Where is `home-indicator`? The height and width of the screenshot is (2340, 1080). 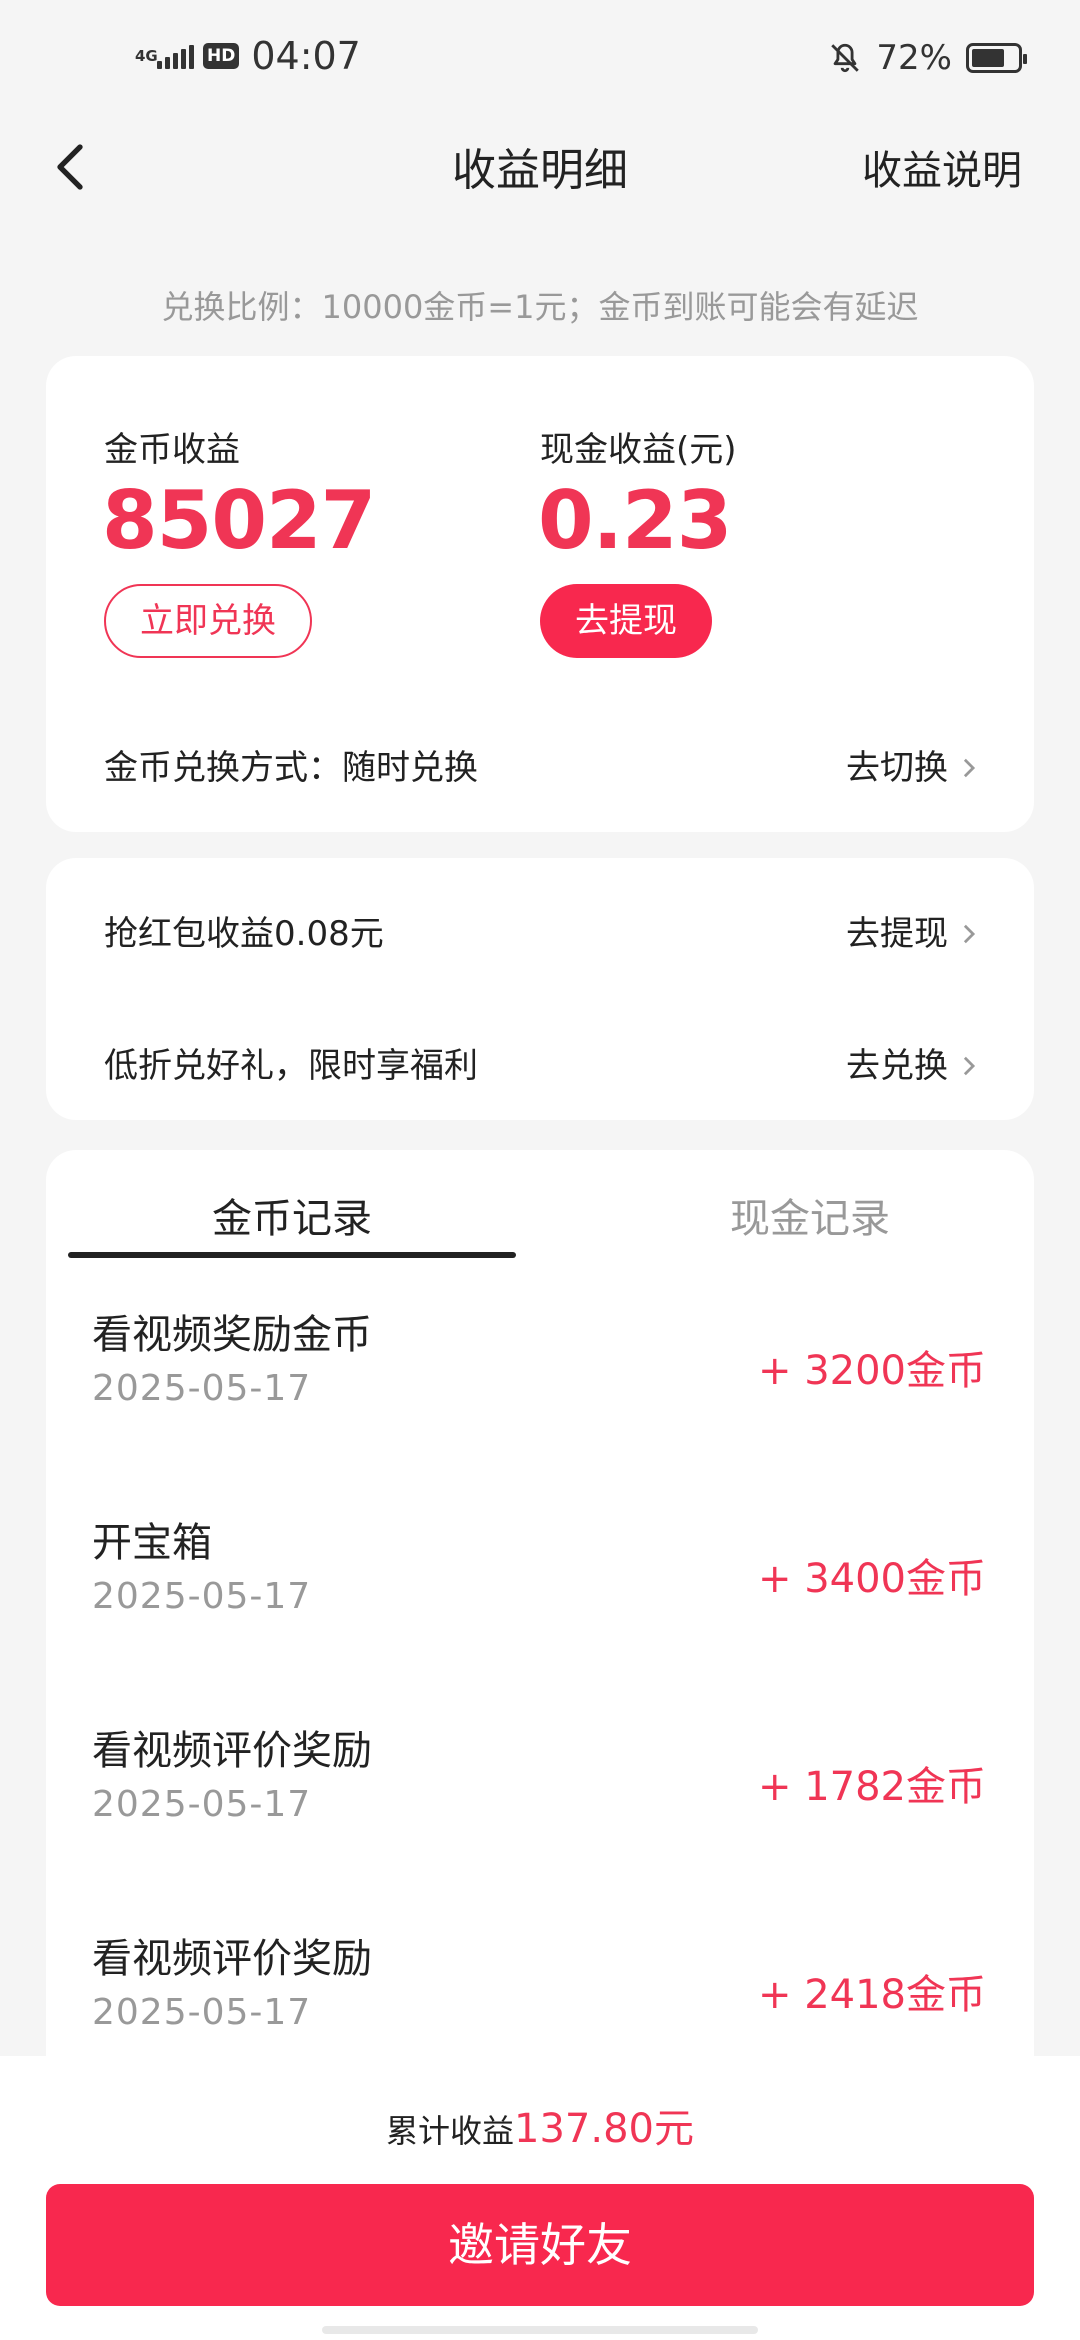
home-indicator is located at coordinates (540, 2330).